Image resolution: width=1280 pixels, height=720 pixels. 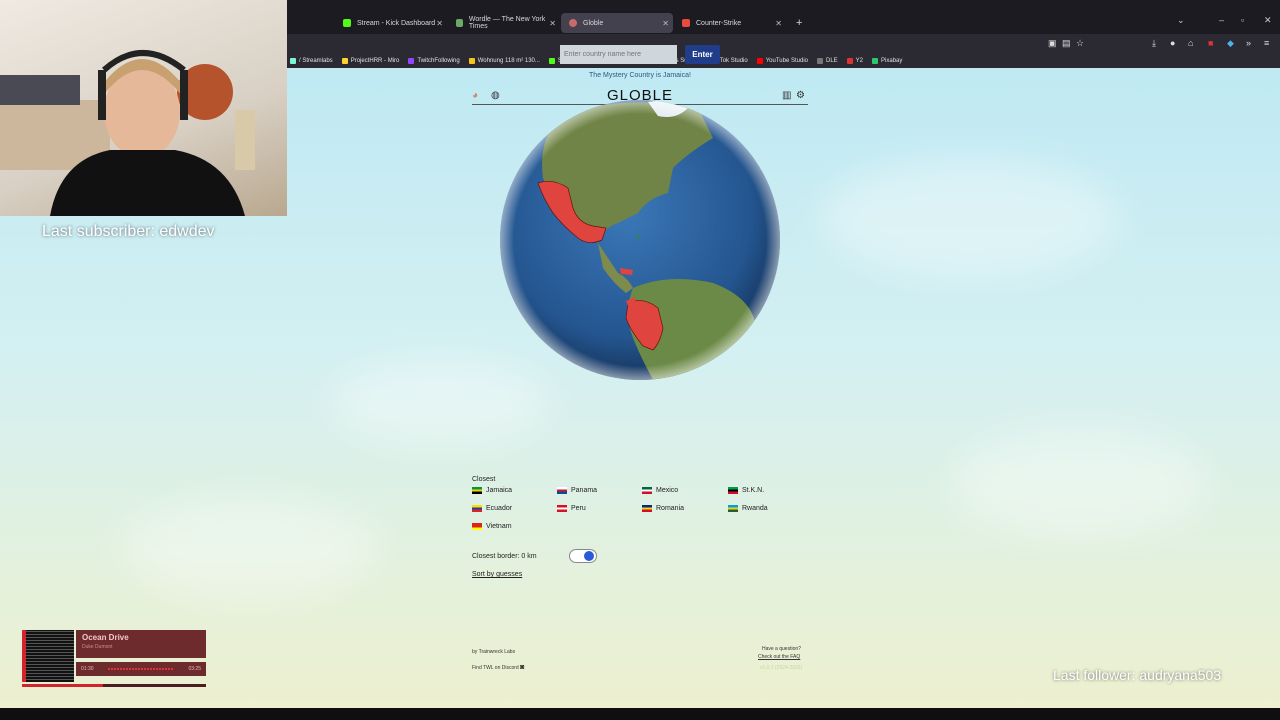 I want to click on wordle-icon, so click(x=459, y=23).